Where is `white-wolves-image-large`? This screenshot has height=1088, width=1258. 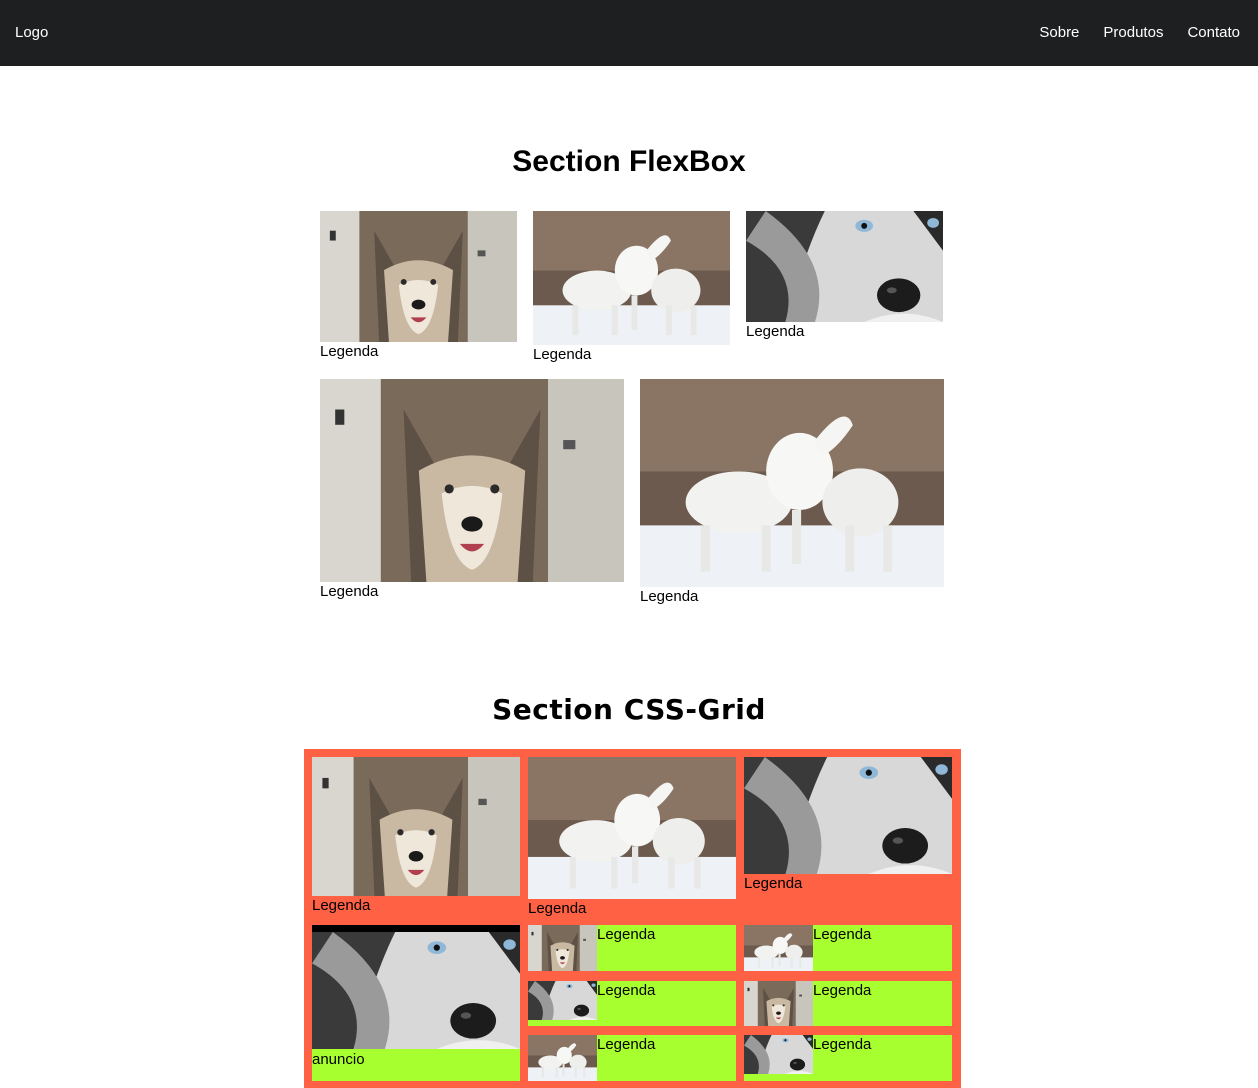
white-wolves-image-large is located at coordinates (792, 483).